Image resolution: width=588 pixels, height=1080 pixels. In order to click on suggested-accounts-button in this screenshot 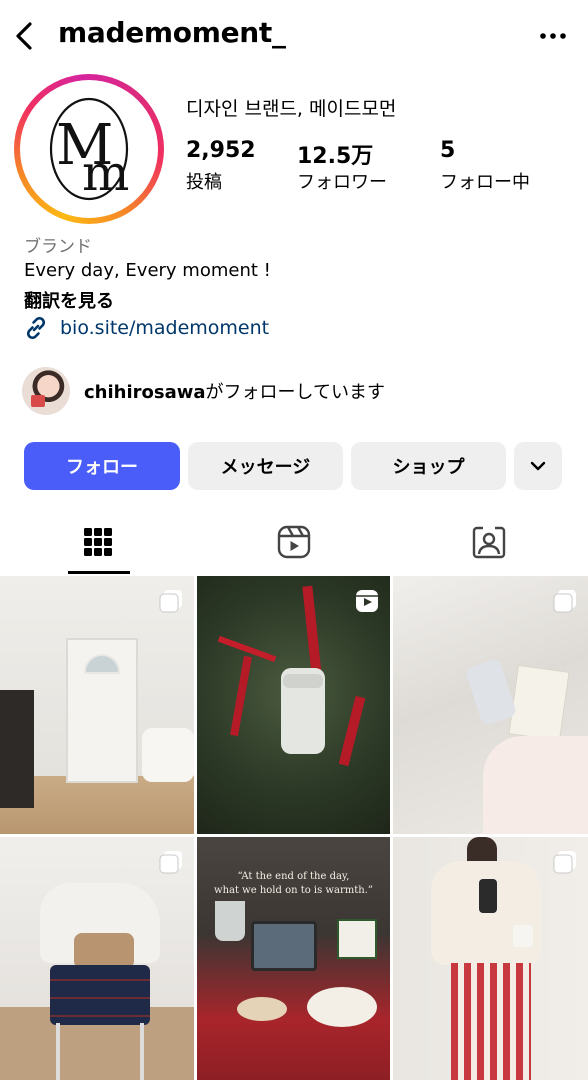, I will do `click(538, 466)`.